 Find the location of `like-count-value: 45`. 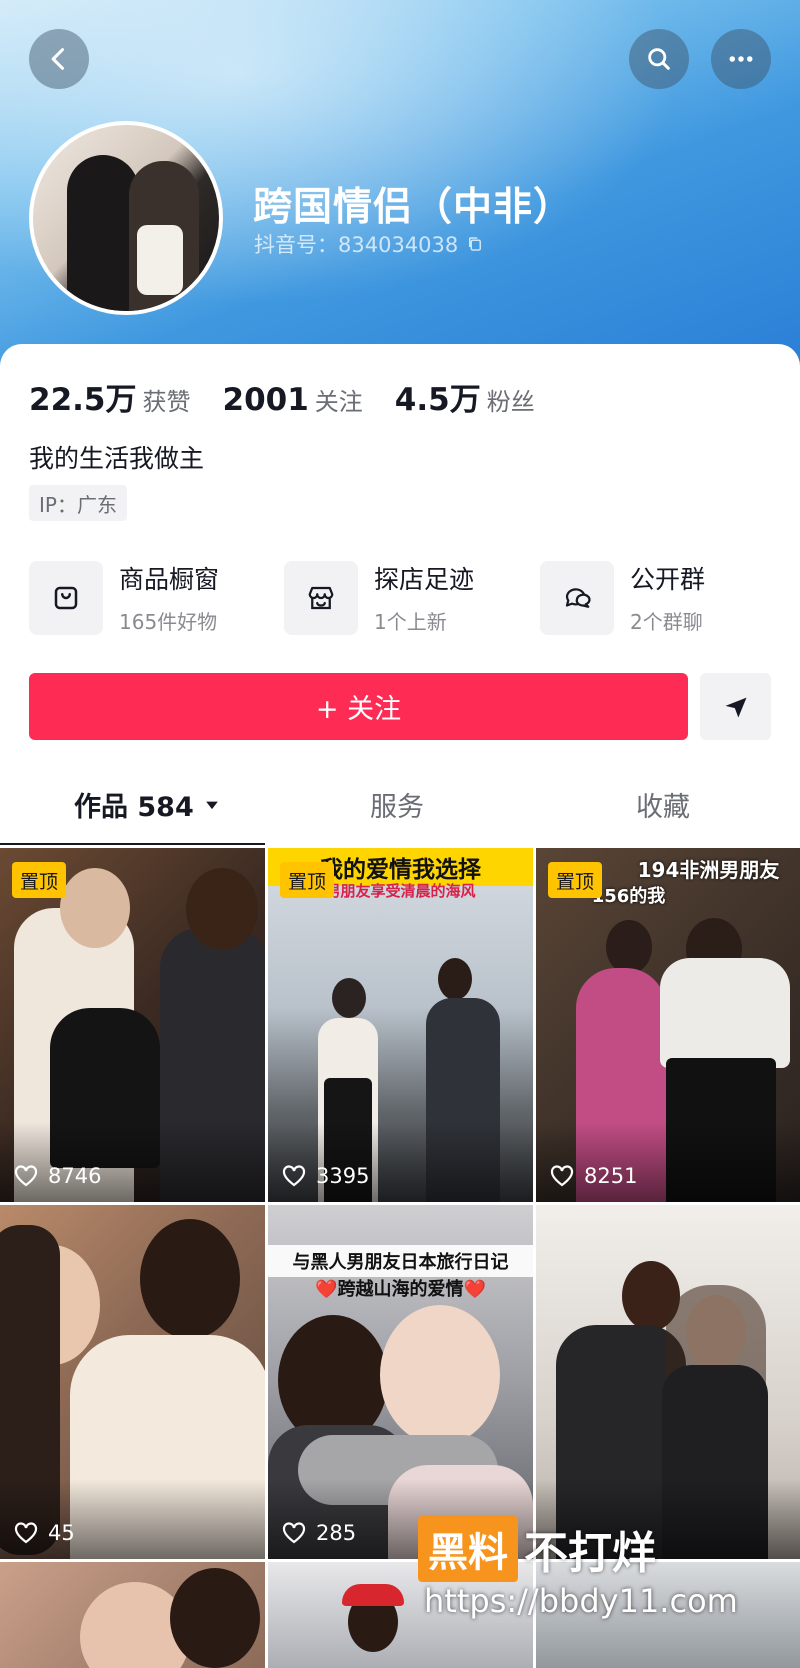

like-count-value: 45 is located at coordinates (61, 1533).